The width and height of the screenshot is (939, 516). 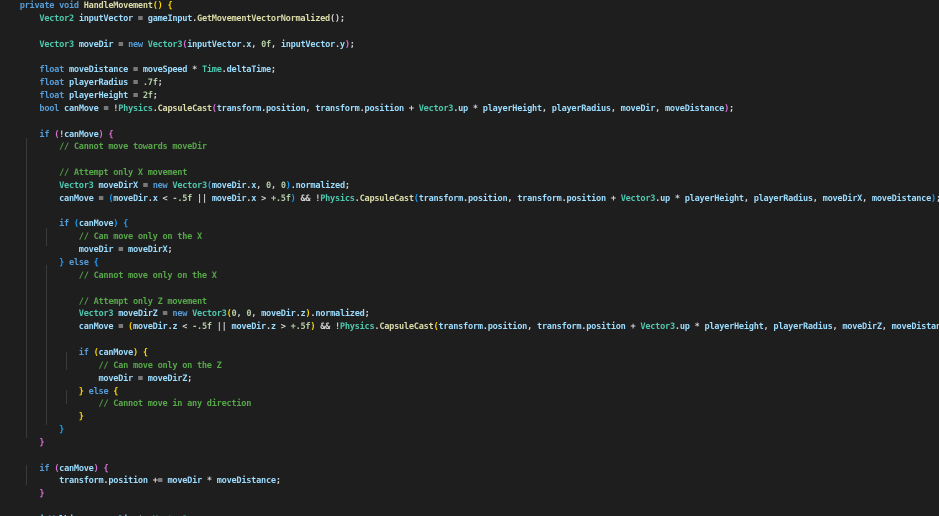 What do you see at coordinates (148, 250) in the screenshot?
I see `code-token: moveDirX` at bounding box center [148, 250].